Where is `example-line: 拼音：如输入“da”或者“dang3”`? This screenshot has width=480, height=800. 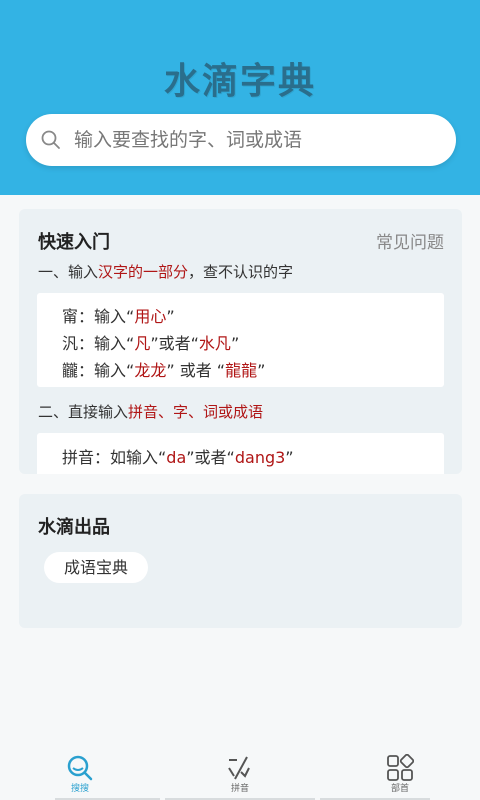
example-line: 拼音：如输入“da”或者“dang3” is located at coordinates (178, 457).